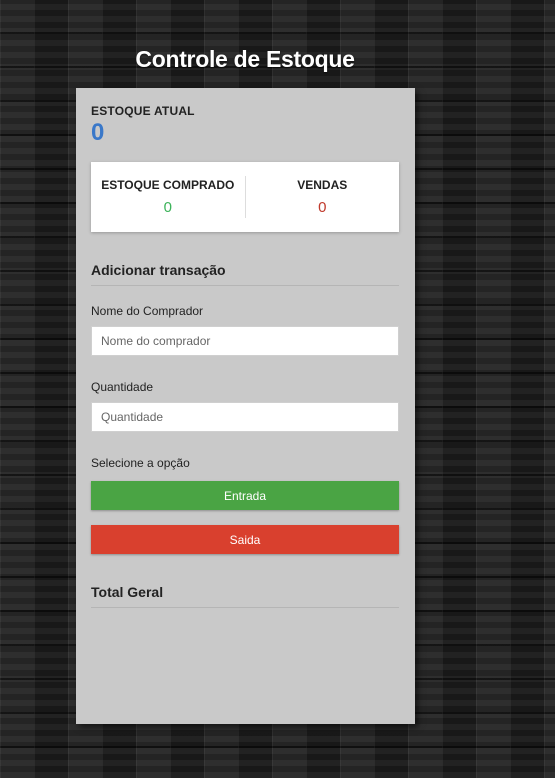  What do you see at coordinates (245, 274) in the screenshot?
I see `add-transaction-heading: Adicionar transação` at bounding box center [245, 274].